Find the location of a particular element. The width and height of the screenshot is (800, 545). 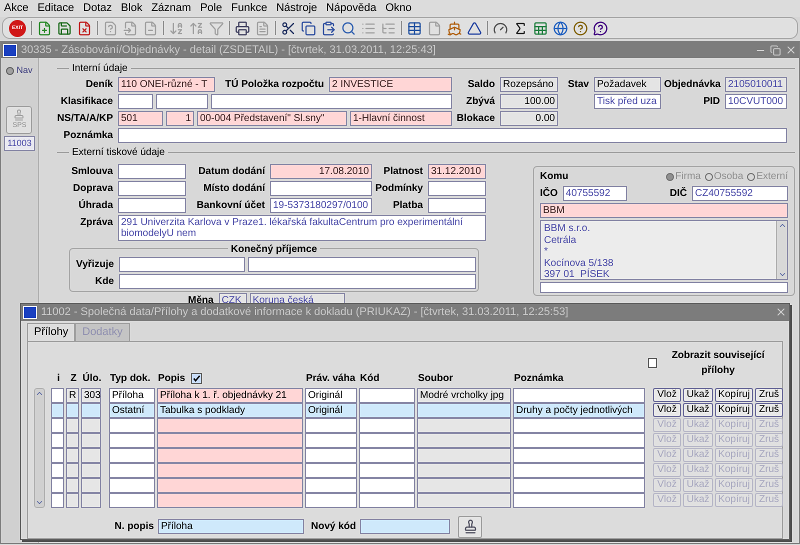

table-cell: Ostatní is located at coordinates (132, 410).